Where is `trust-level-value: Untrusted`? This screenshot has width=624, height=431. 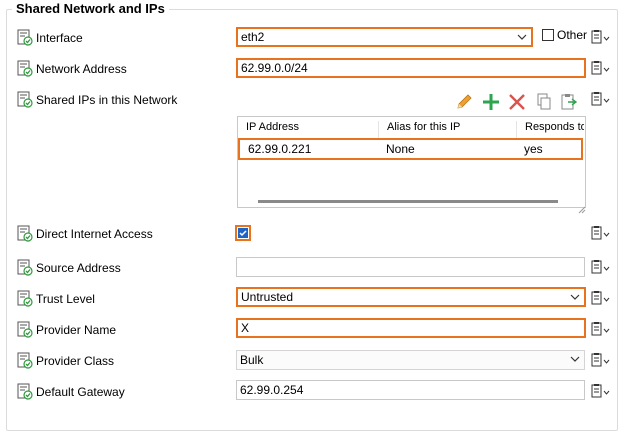 trust-level-value: Untrusted is located at coordinates (267, 297).